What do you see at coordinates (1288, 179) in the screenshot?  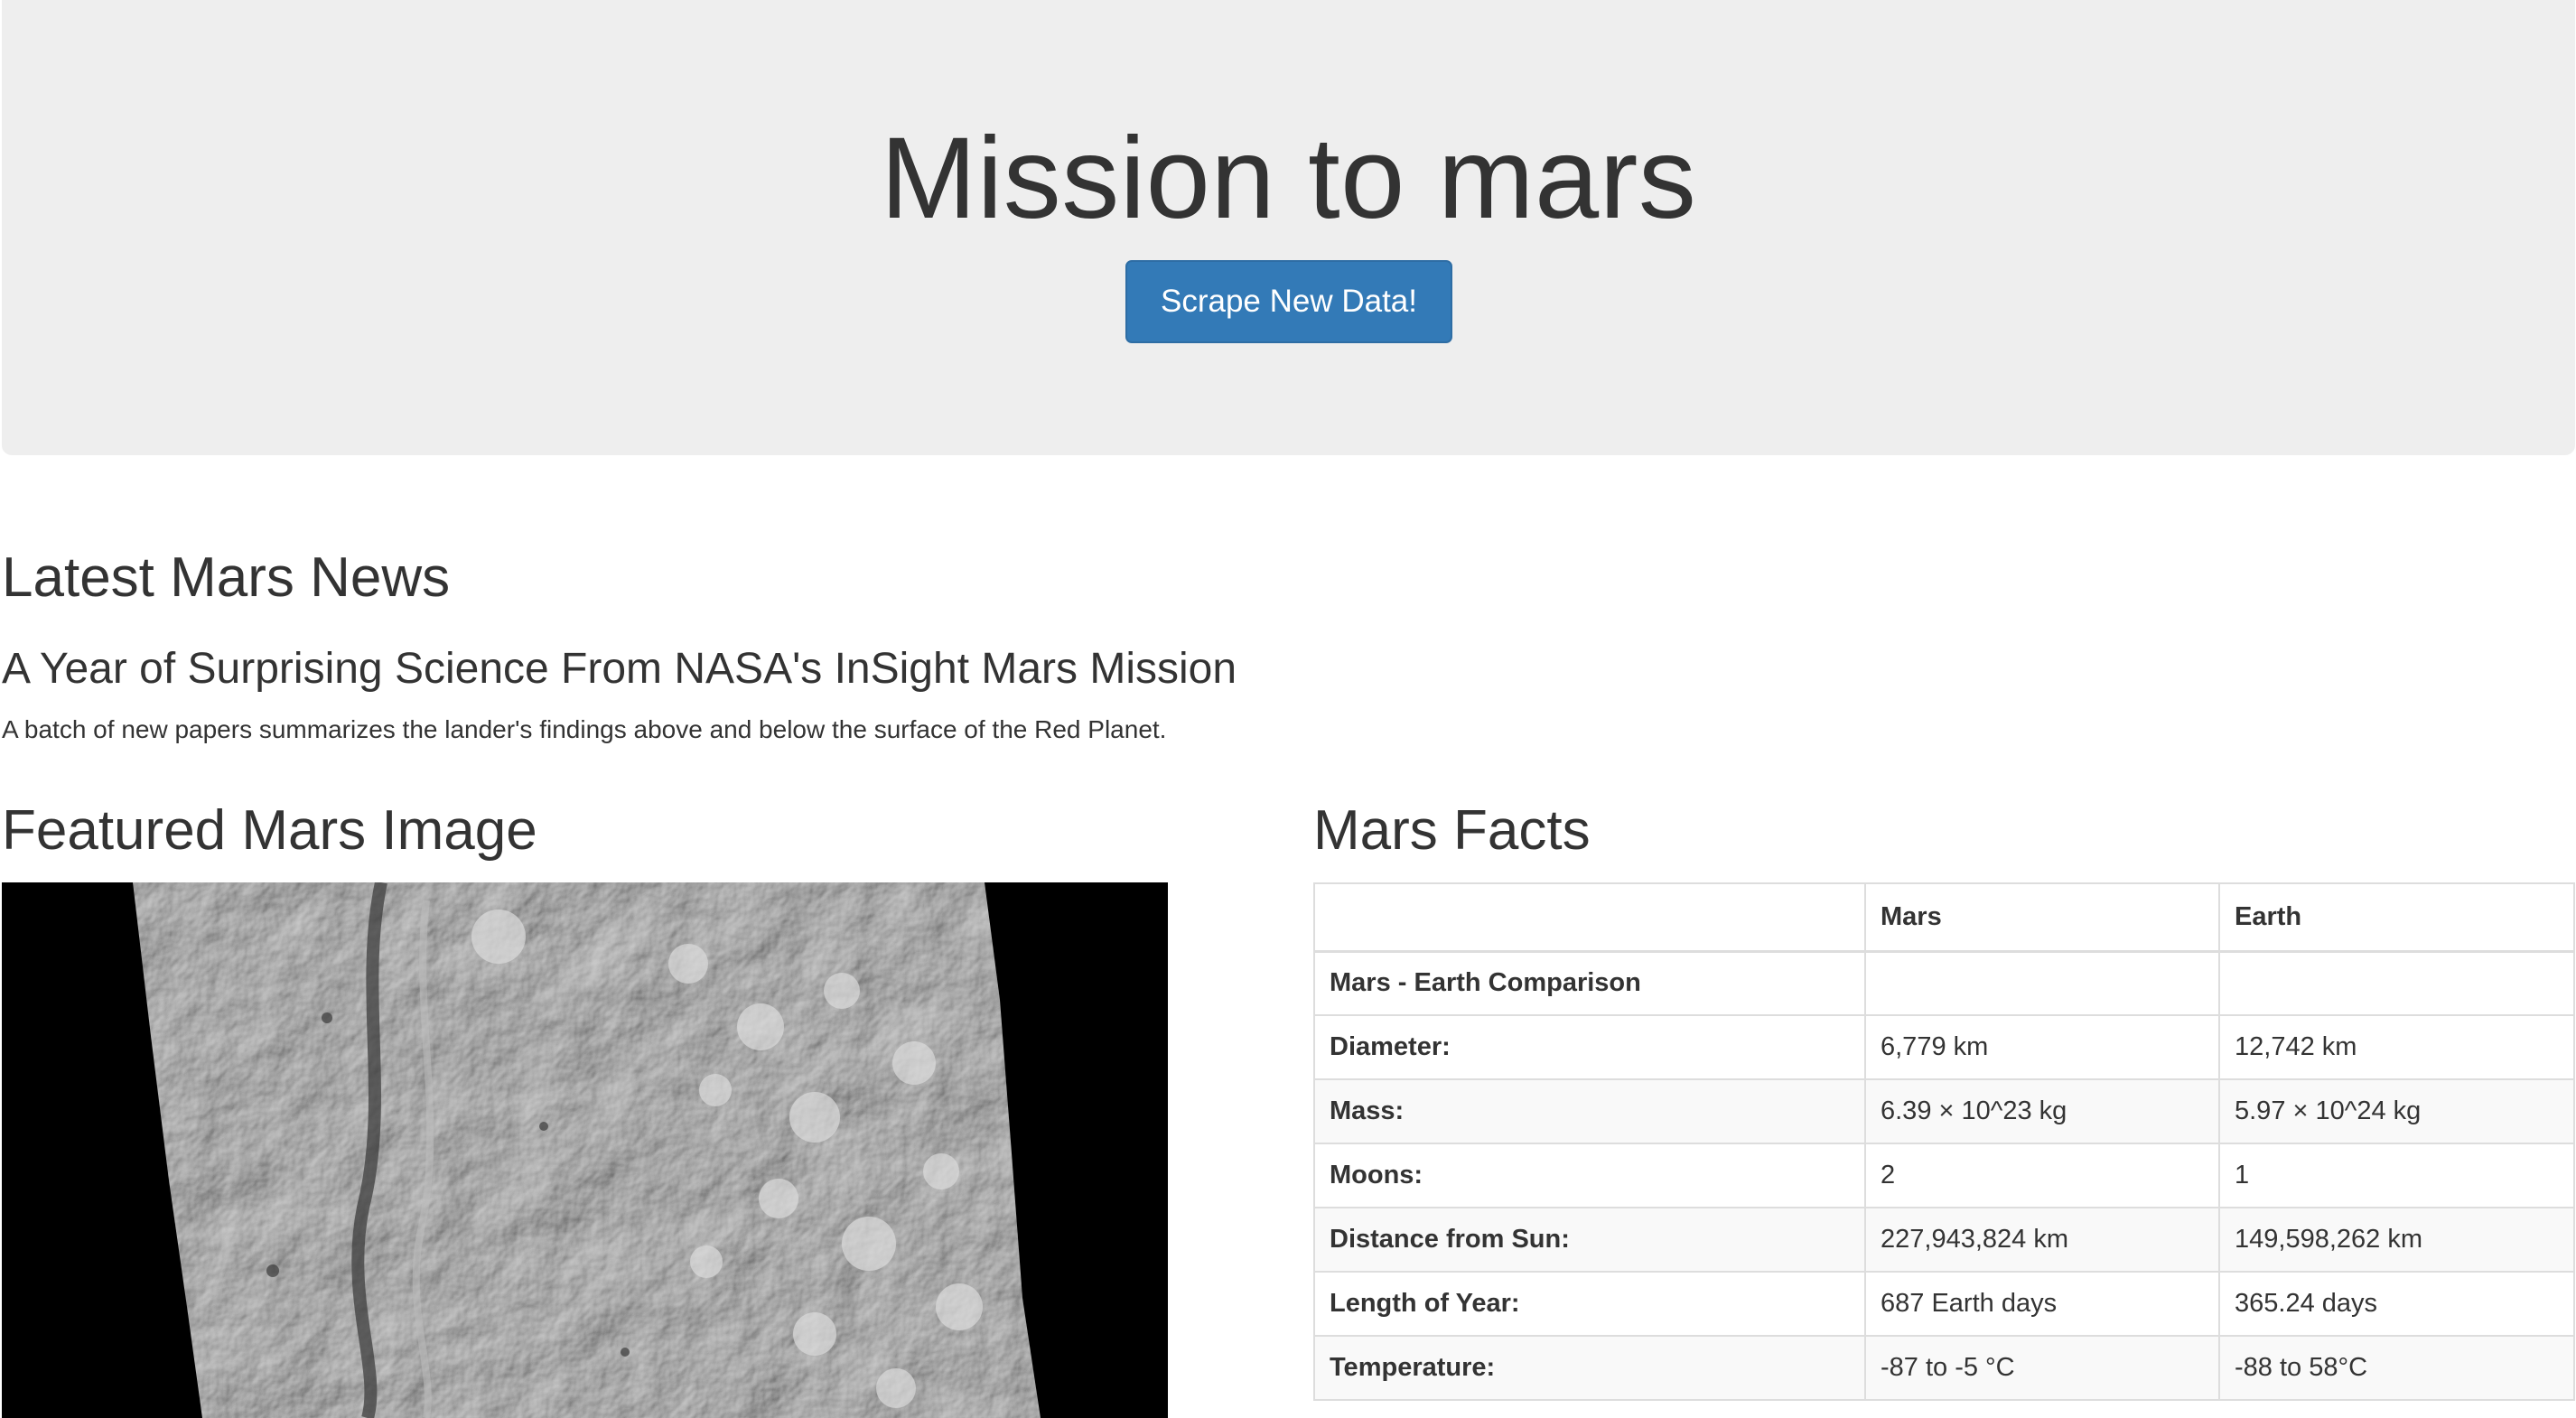 I see `page-title: Mission to mars` at bounding box center [1288, 179].